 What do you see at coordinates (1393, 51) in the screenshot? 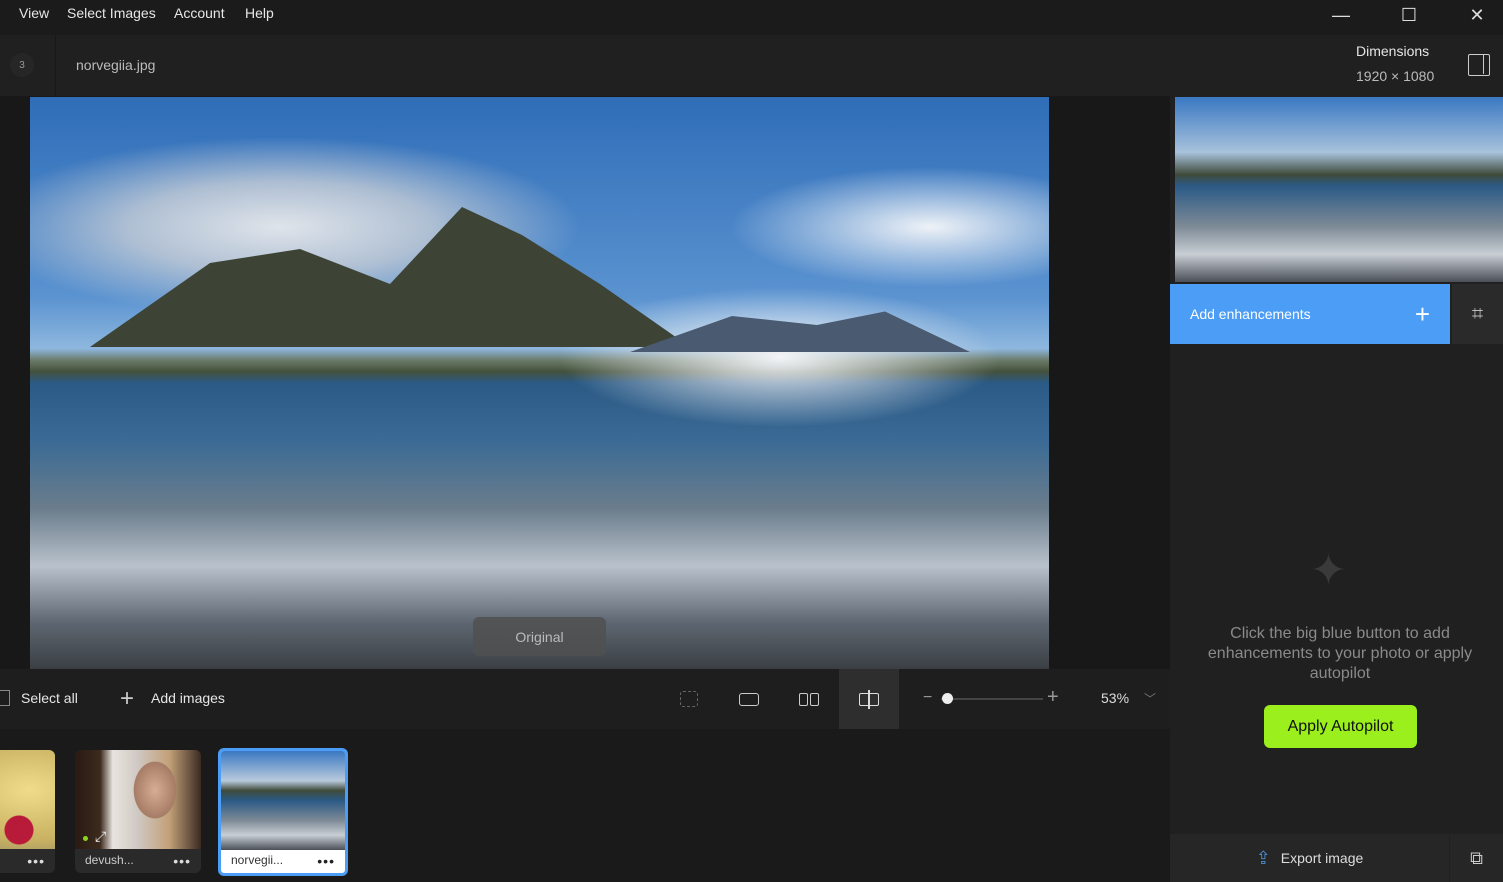
I see `dimensions-label: Dimensions` at bounding box center [1393, 51].